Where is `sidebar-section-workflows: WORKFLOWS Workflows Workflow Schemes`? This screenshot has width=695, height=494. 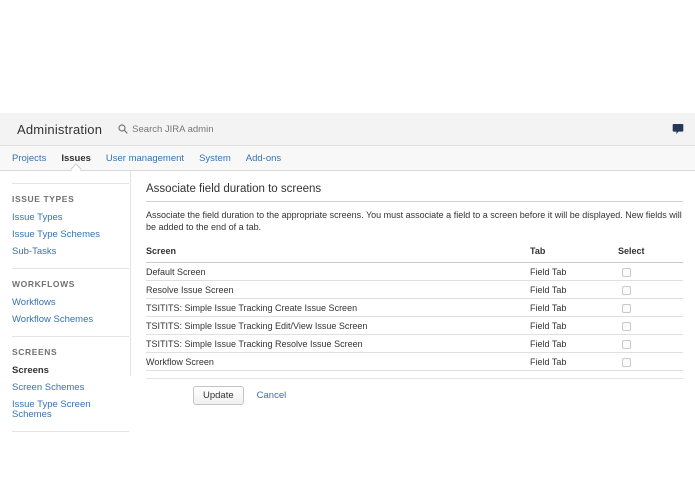 sidebar-section-workflows: WORKFLOWS Workflows Workflow Schemes is located at coordinates (70, 303).